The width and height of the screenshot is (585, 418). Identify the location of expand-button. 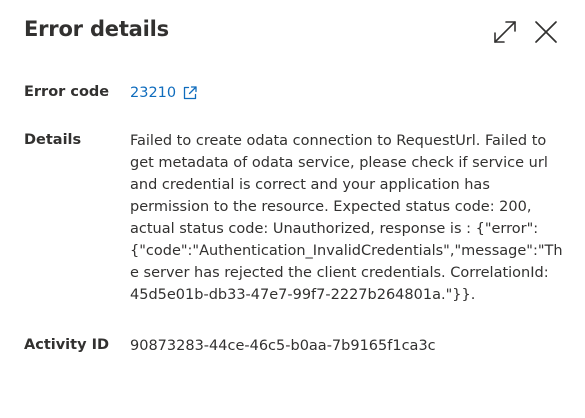
(505, 32).